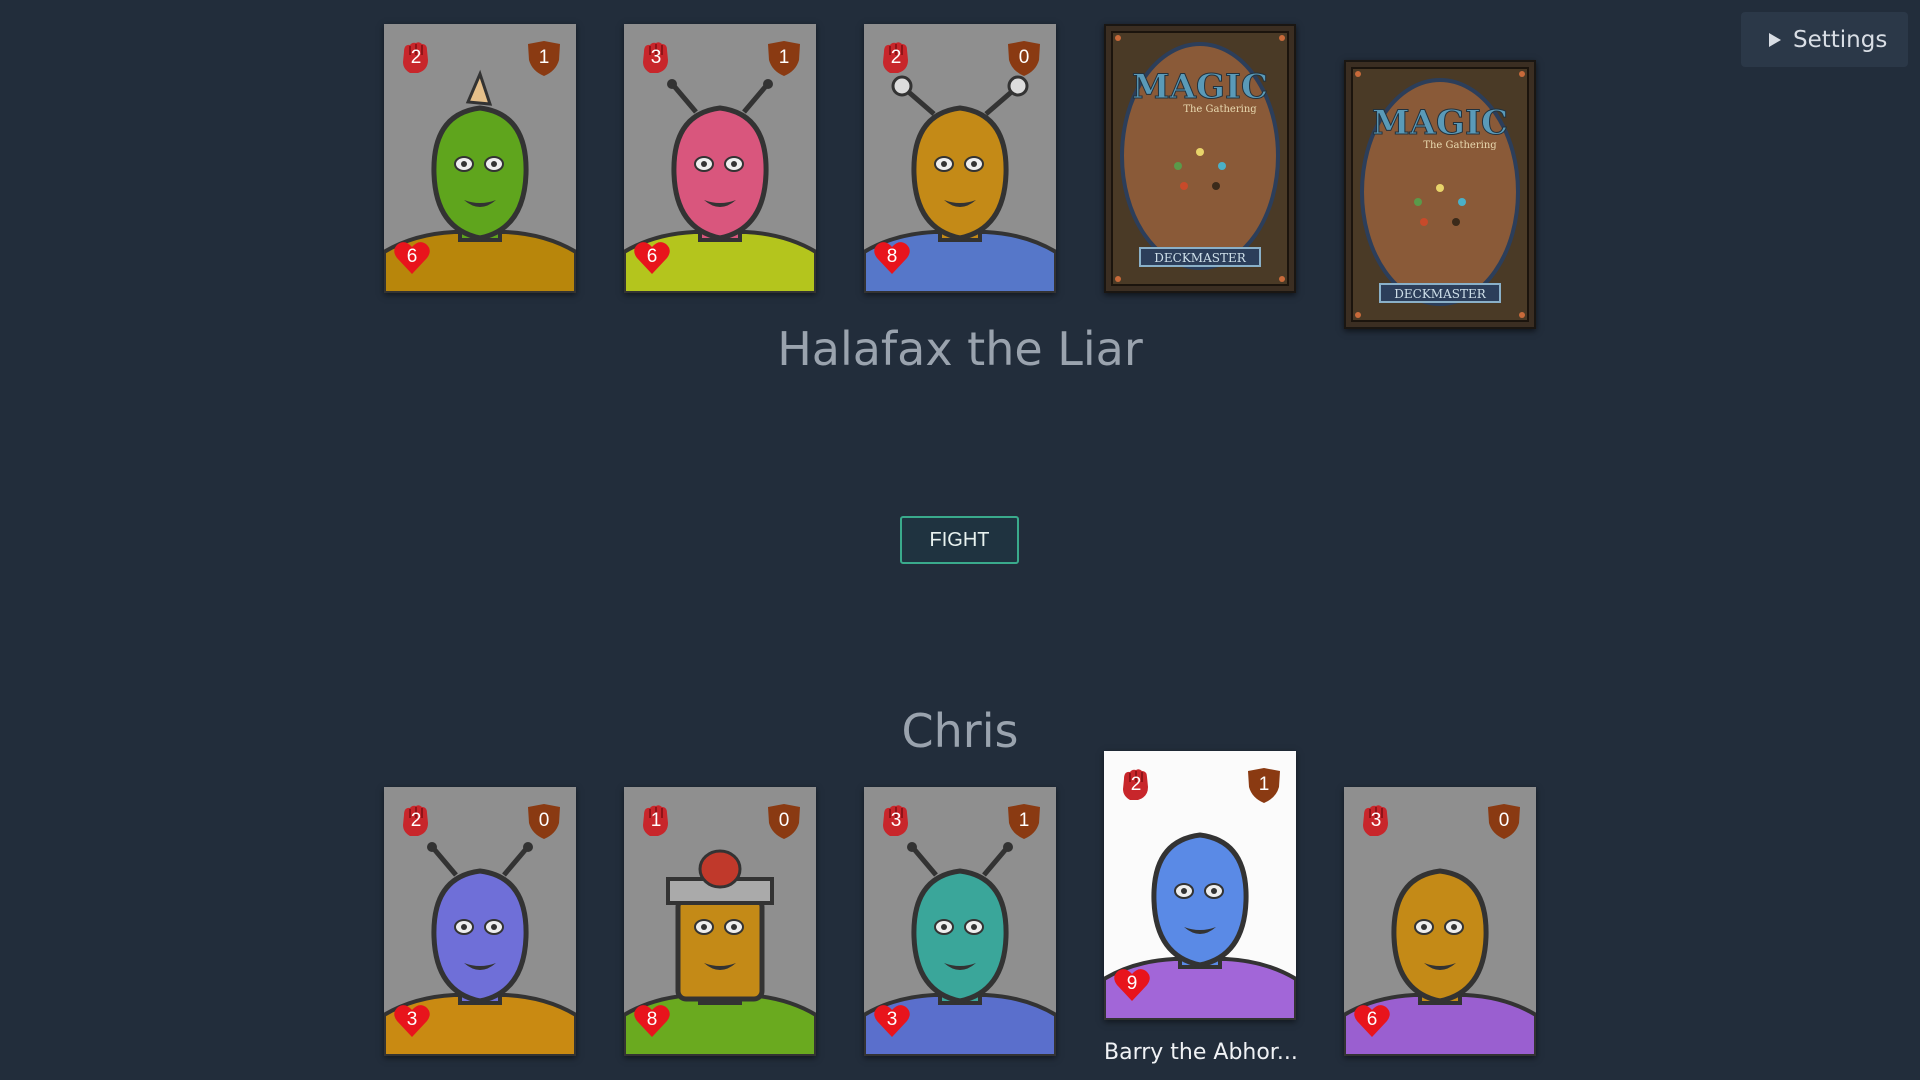 This screenshot has height=1080, width=1920. I want to click on attack-badge: 1, so click(656, 821).